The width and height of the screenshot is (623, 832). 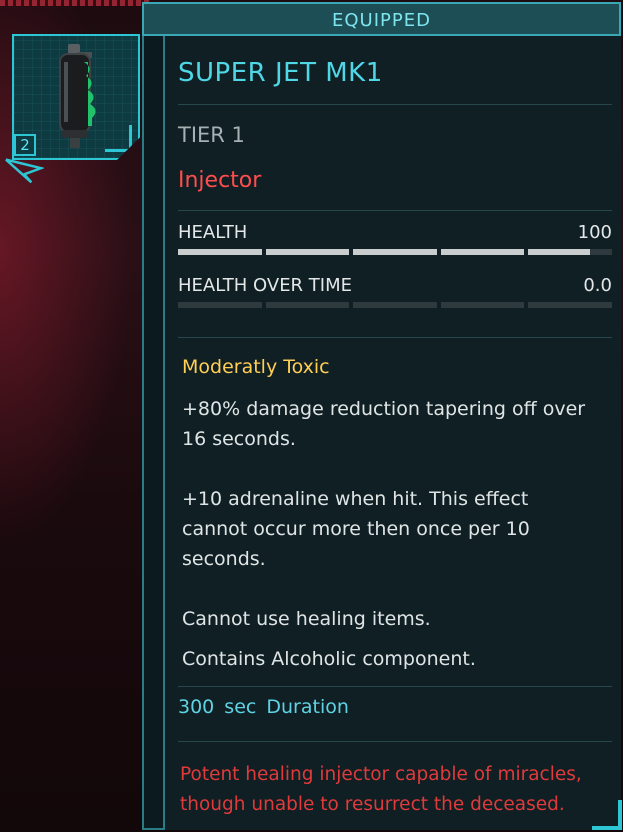 I want to click on slot-corner-accent, so click(x=118, y=138).